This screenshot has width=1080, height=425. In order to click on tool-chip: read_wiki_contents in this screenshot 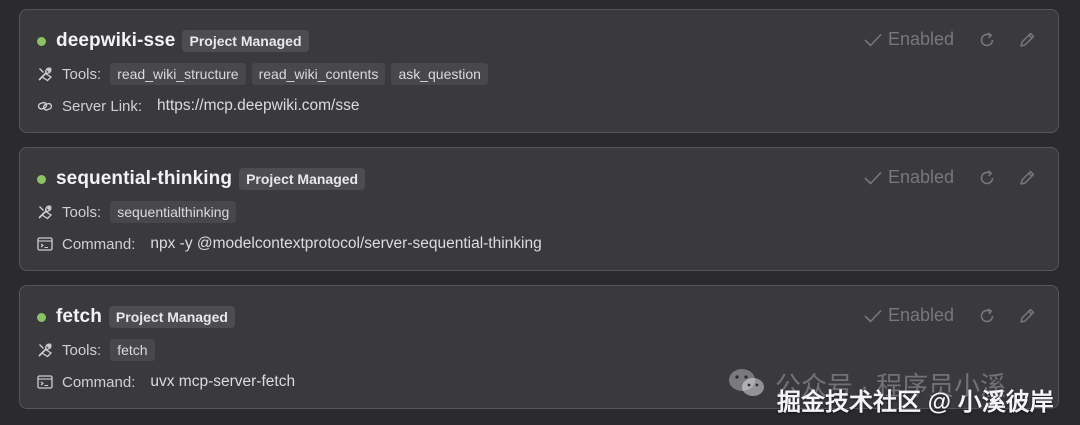, I will do `click(318, 74)`.